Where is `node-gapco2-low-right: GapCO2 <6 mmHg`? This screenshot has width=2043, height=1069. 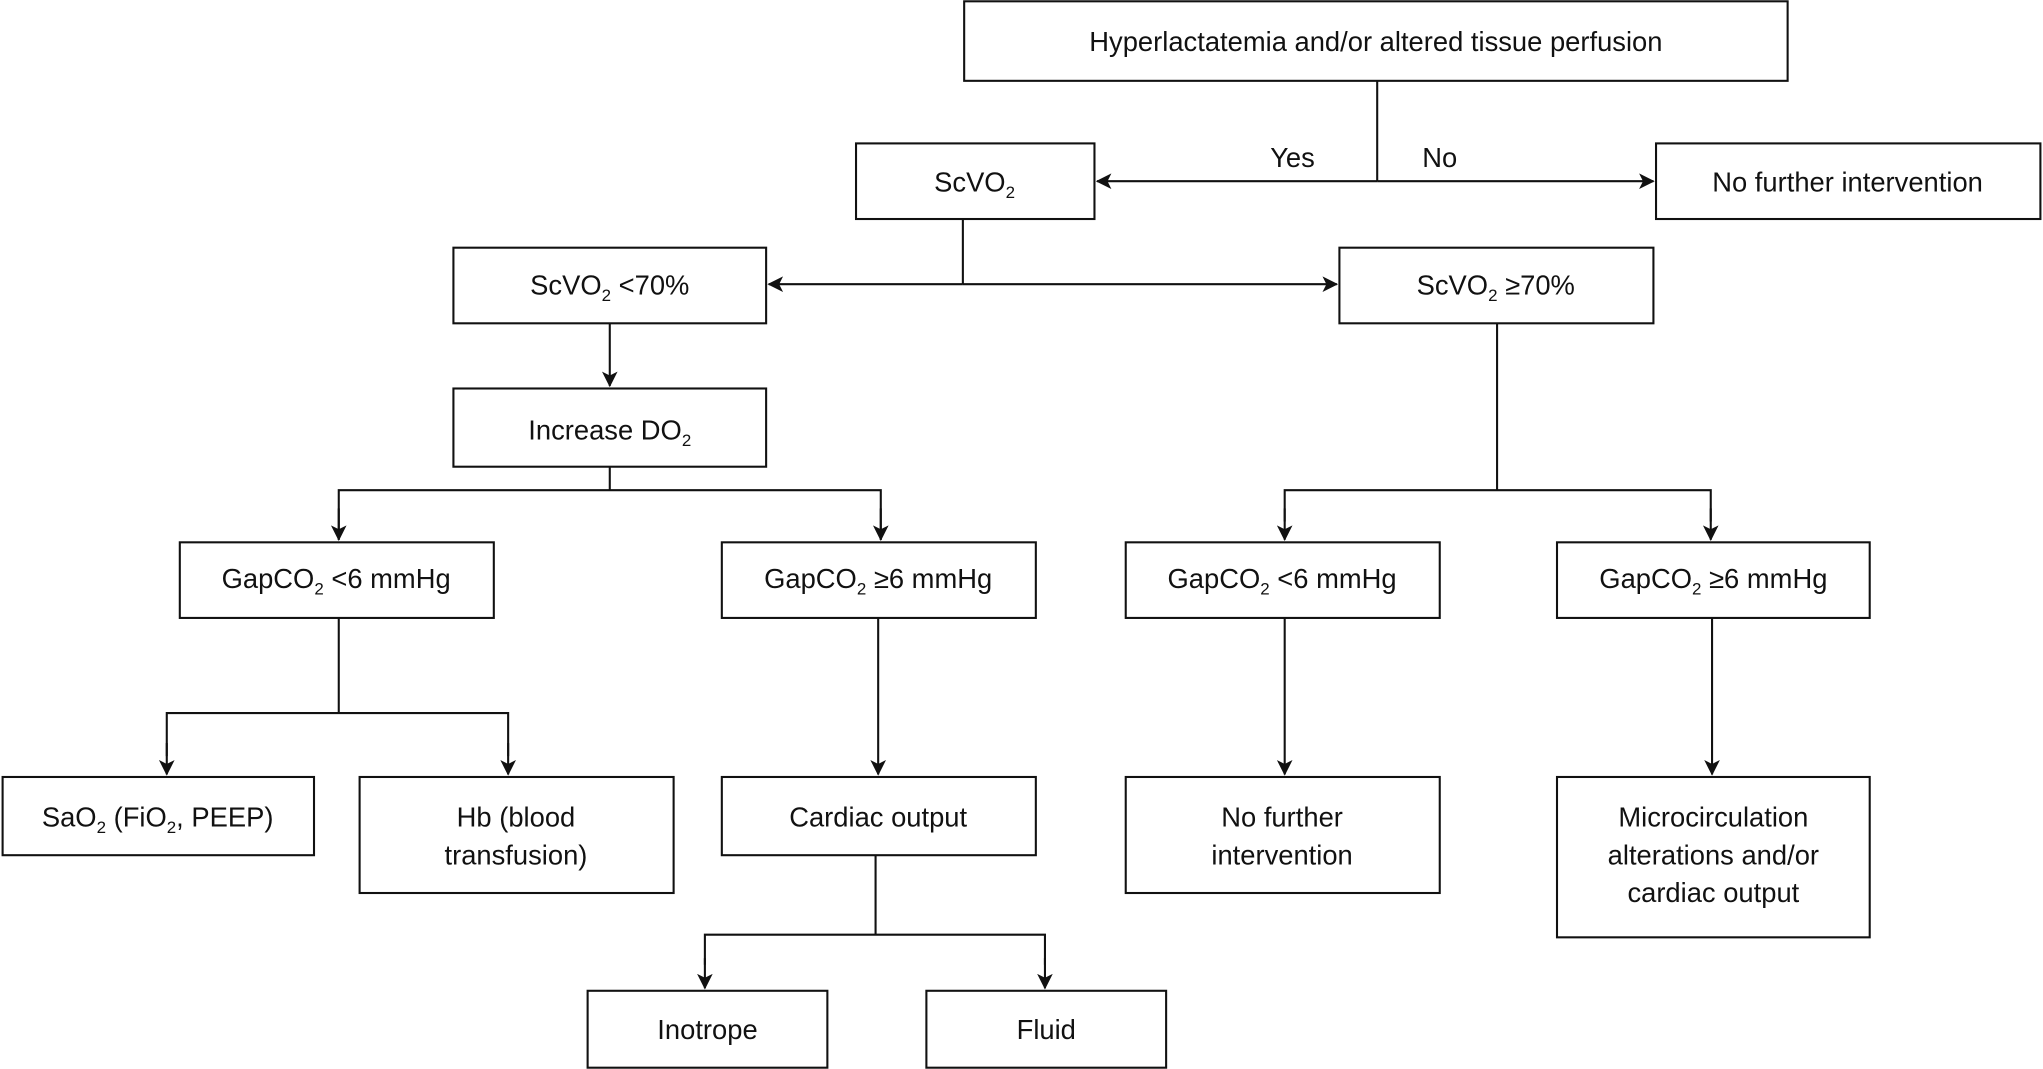
node-gapco2-low-right: GapCO2 <6 mmHg is located at coordinates (1282, 580).